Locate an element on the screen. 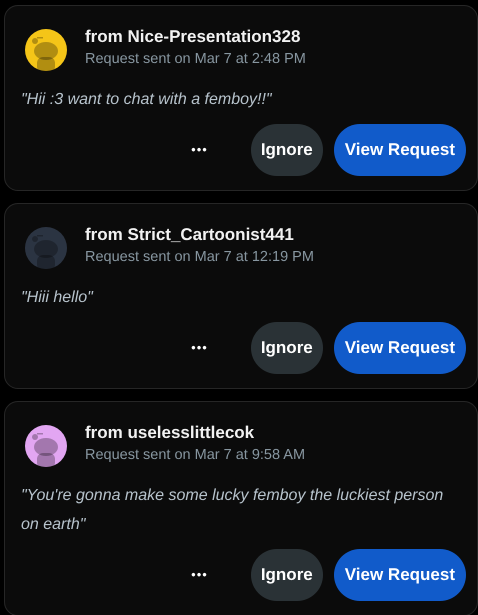 Image resolution: width=478 pixels, height=615 pixels. message-preview: "Hiii hello" is located at coordinates (57, 298).